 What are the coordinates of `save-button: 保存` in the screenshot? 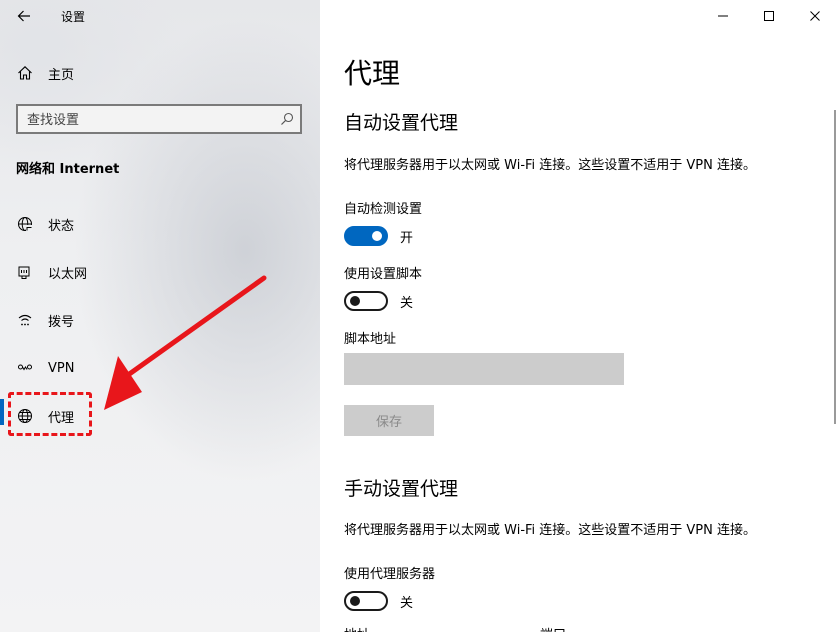 It's located at (389, 420).